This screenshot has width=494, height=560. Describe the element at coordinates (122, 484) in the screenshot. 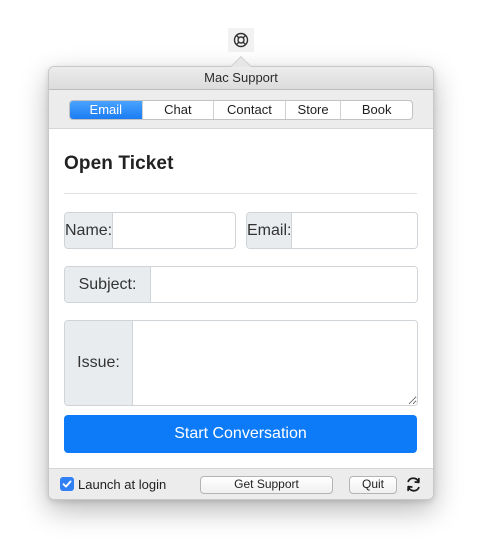

I see `launch-at-login-label: Launch at login` at that location.